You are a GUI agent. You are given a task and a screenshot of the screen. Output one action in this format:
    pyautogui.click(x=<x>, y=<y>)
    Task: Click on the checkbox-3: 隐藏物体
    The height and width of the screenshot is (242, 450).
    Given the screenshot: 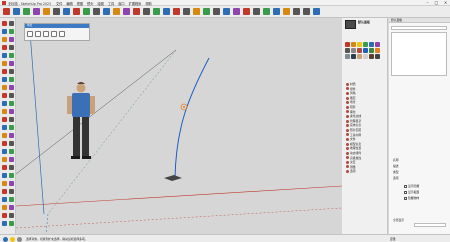 What is the action you would take?
    pyautogui.click(x=411, y=198)
    